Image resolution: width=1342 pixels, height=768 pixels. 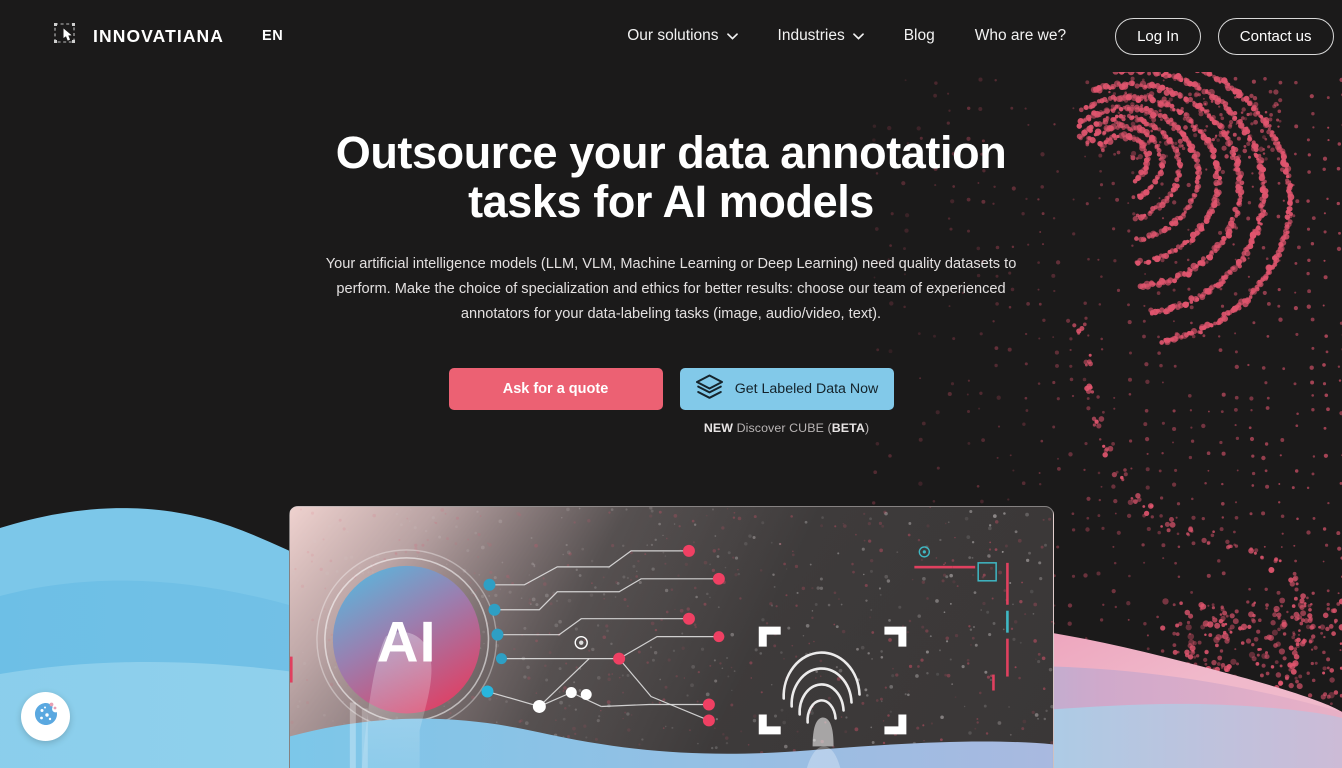 I want to click on beta-badge: BETA, so click(x=848, y=428).